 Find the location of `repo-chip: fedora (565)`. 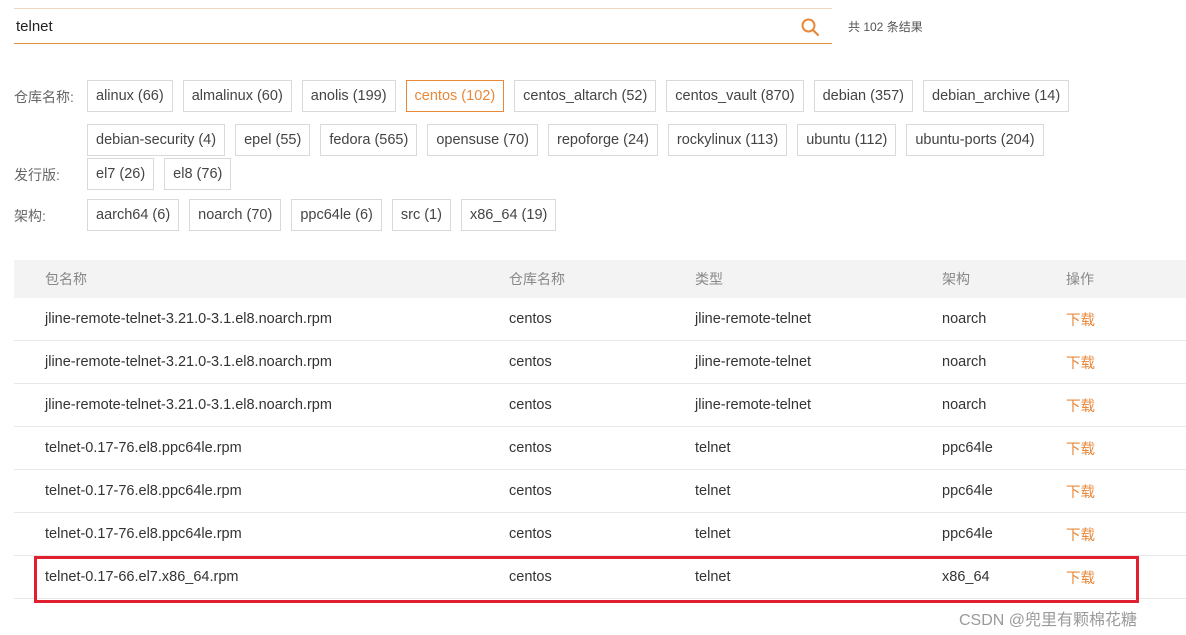

repo-chip: fedora (565) is located at coordinates (369, 140).